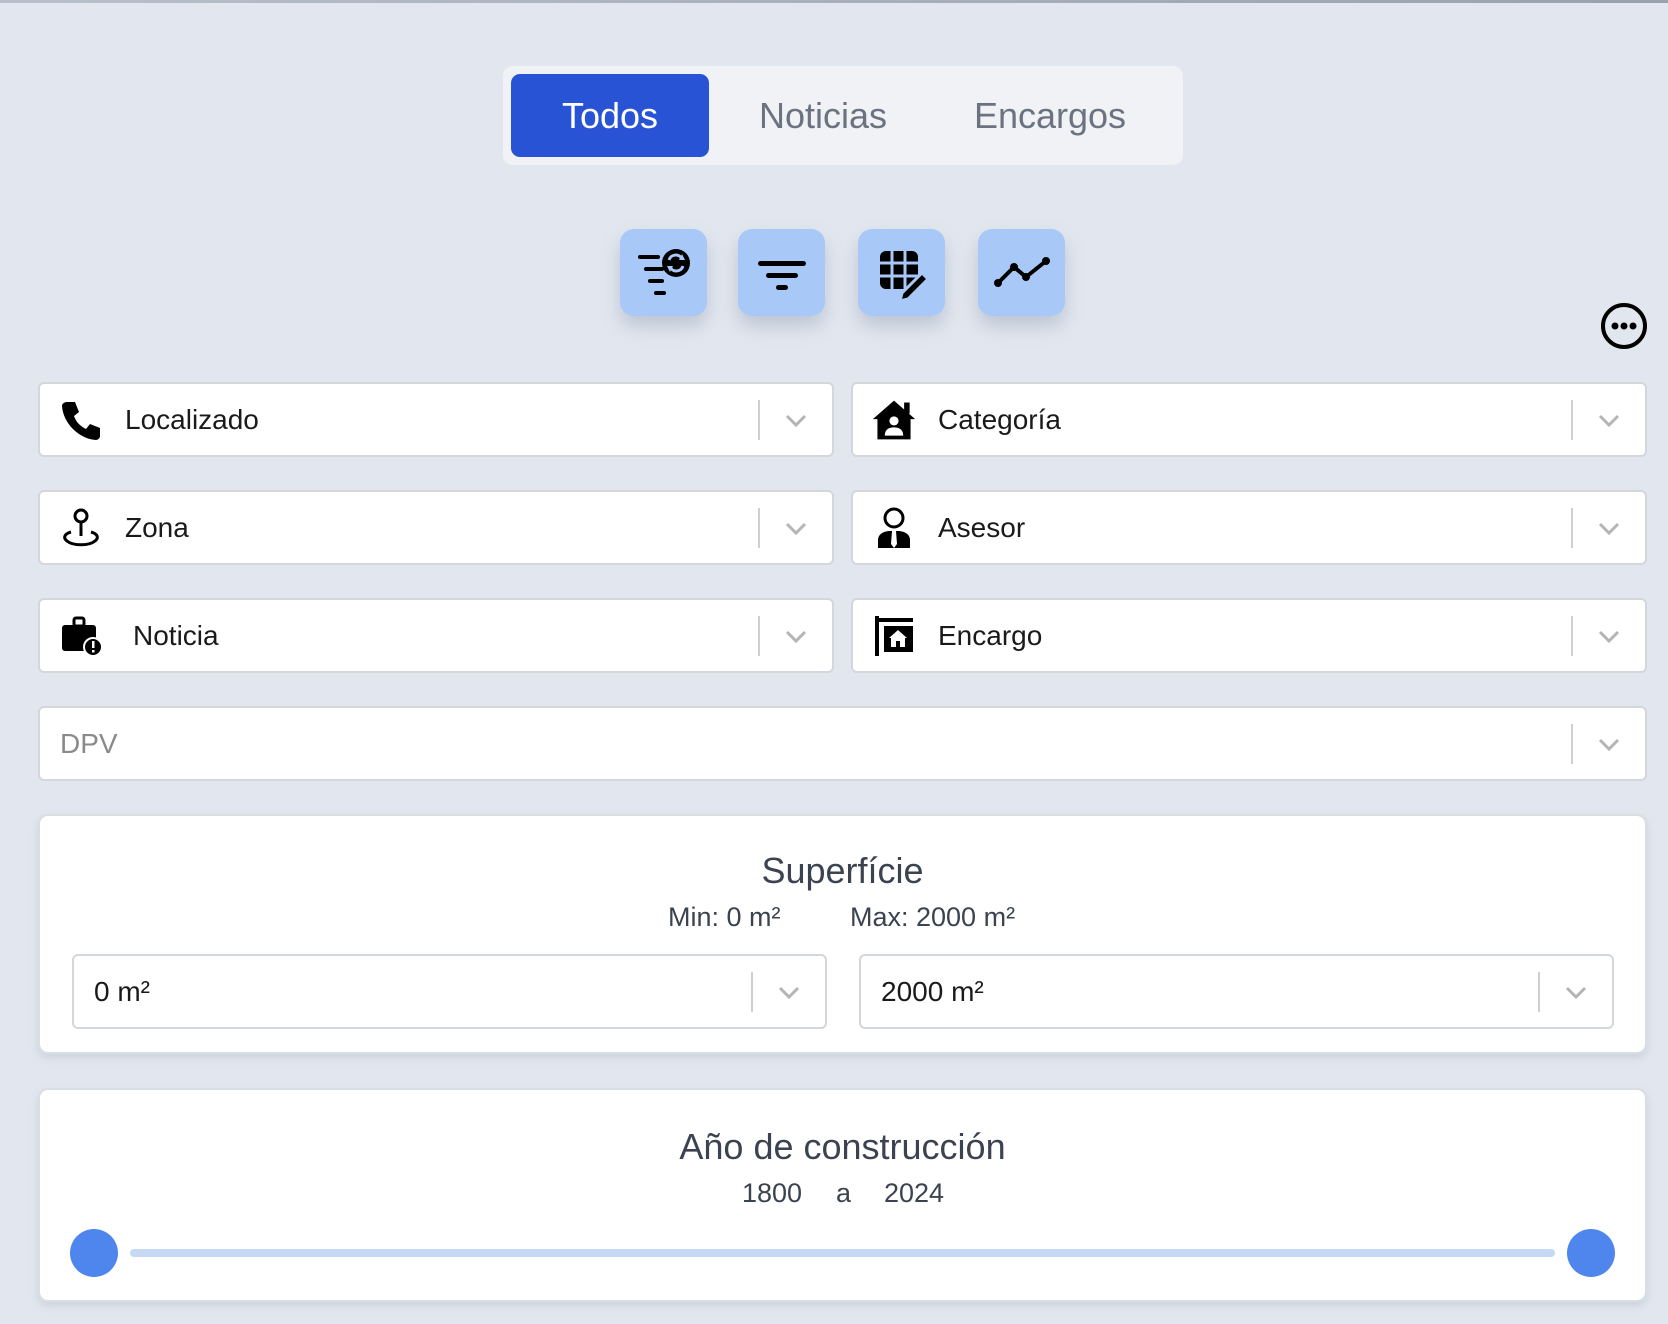  I want to click on noticia-label: Noticia, so click(176, 635).